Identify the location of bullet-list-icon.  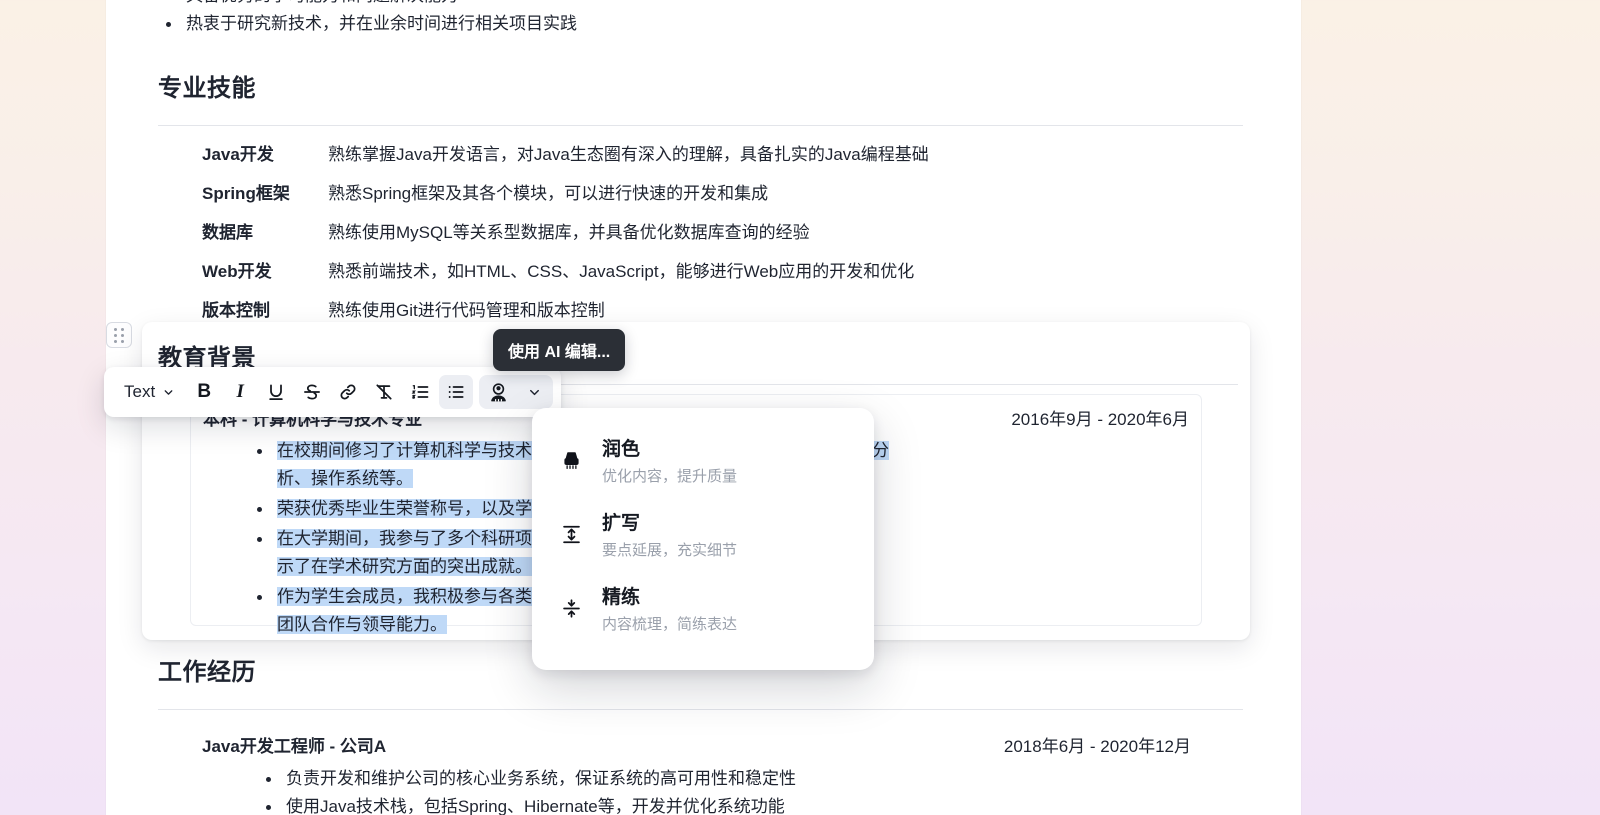
(456, 392).